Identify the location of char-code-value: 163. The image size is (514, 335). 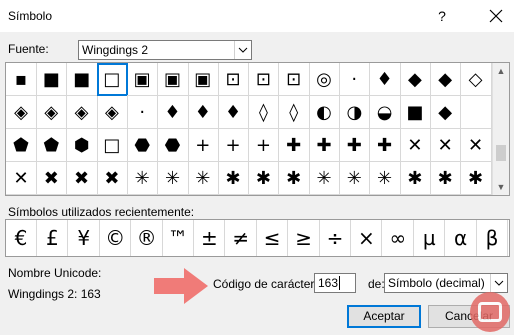
(328, 283).